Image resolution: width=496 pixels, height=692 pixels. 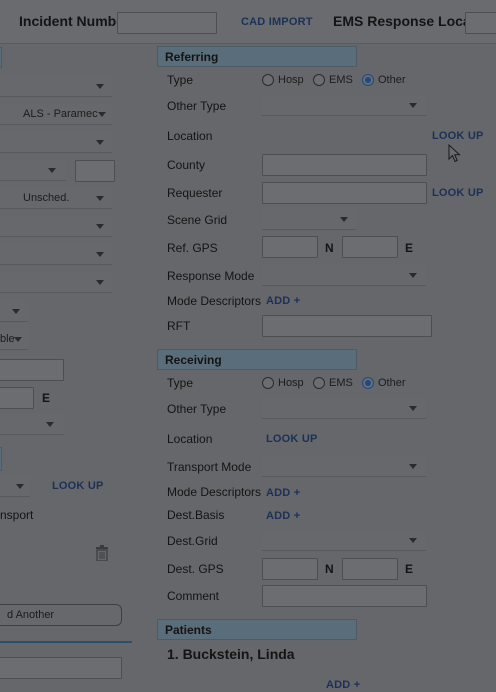 I want to click on rec-transport-mode-label: Transport Mode, so click(x=209, y=467).